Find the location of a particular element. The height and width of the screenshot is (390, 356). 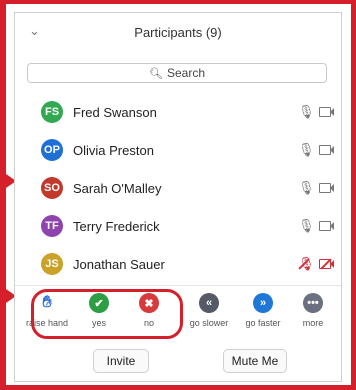

yes-button: ✔ yes is located at coordinates (99, 310).